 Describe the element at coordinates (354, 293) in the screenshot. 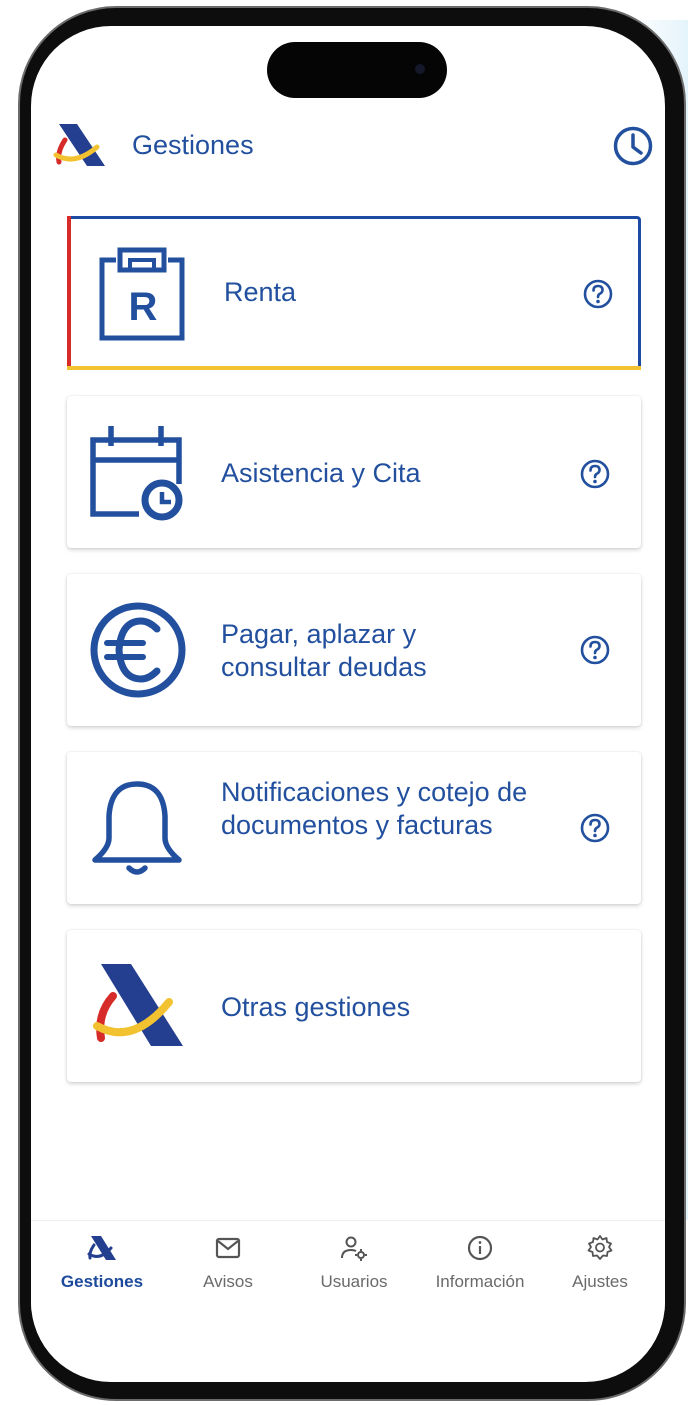

I see `card-renta: R Renta` at that location.